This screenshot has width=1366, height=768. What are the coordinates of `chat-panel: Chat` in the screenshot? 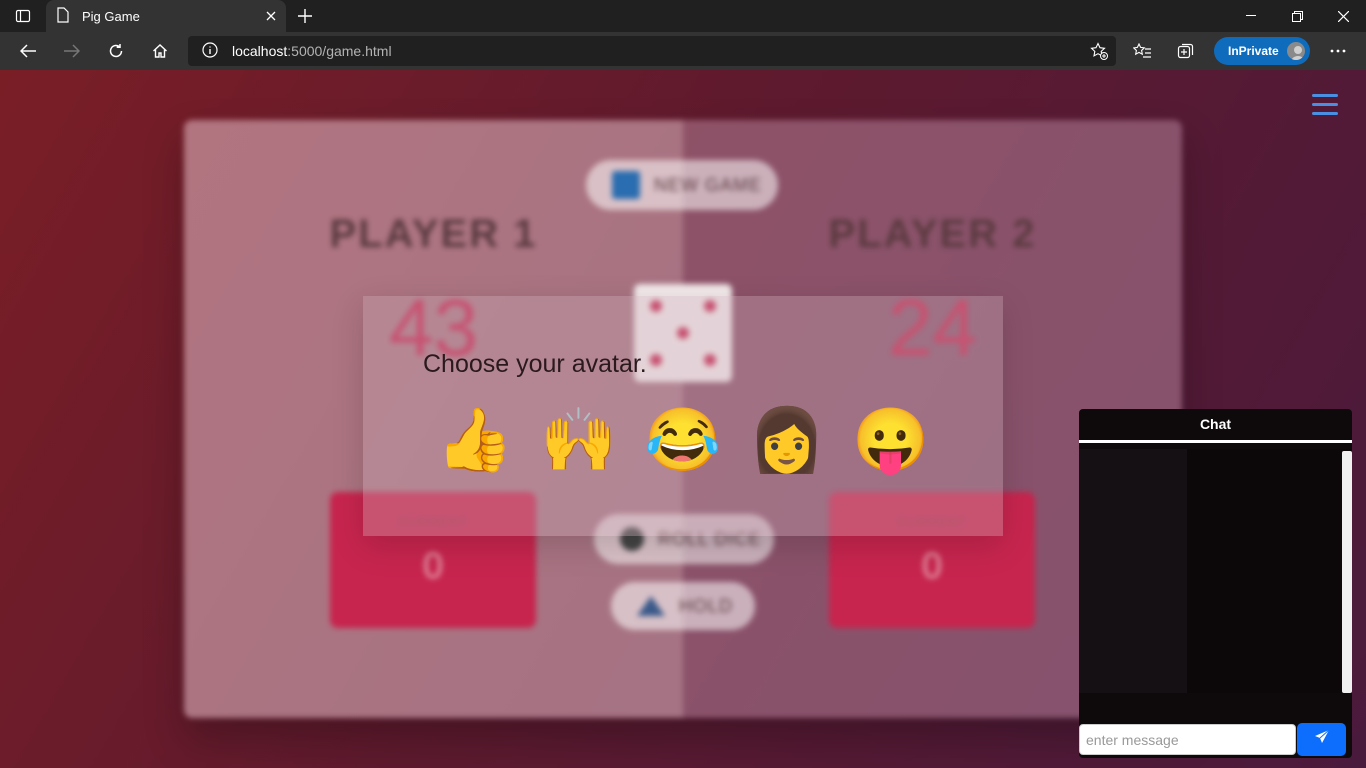 It's located at (1215, 583).